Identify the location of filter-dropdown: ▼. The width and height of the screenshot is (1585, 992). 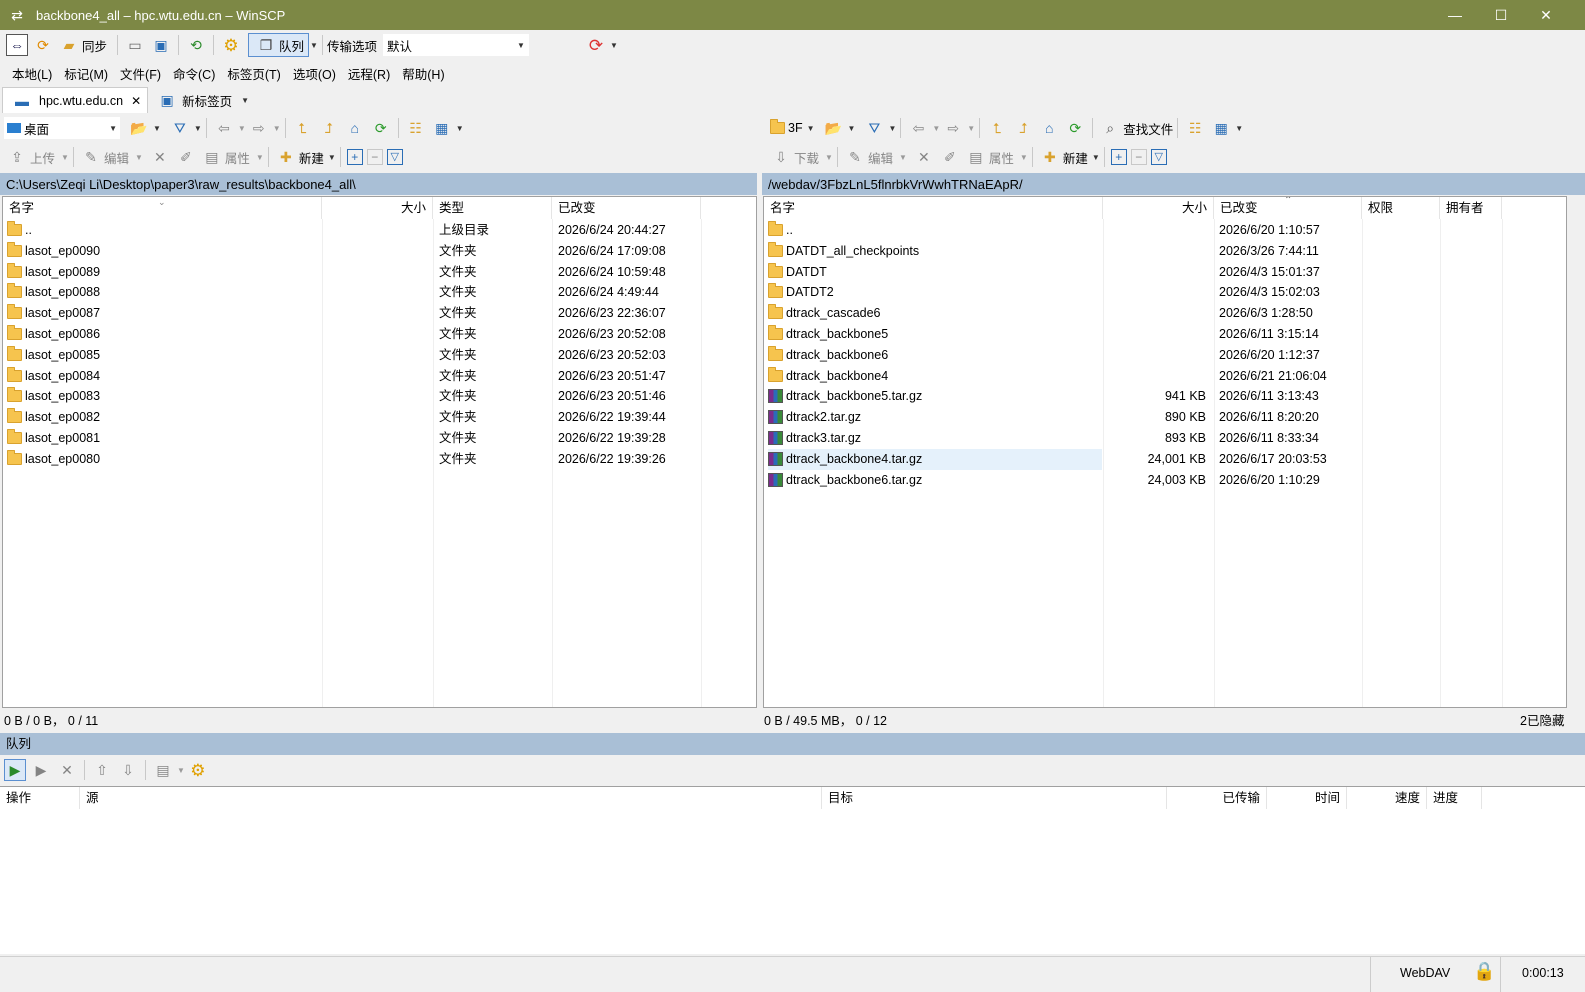
(892, 128).